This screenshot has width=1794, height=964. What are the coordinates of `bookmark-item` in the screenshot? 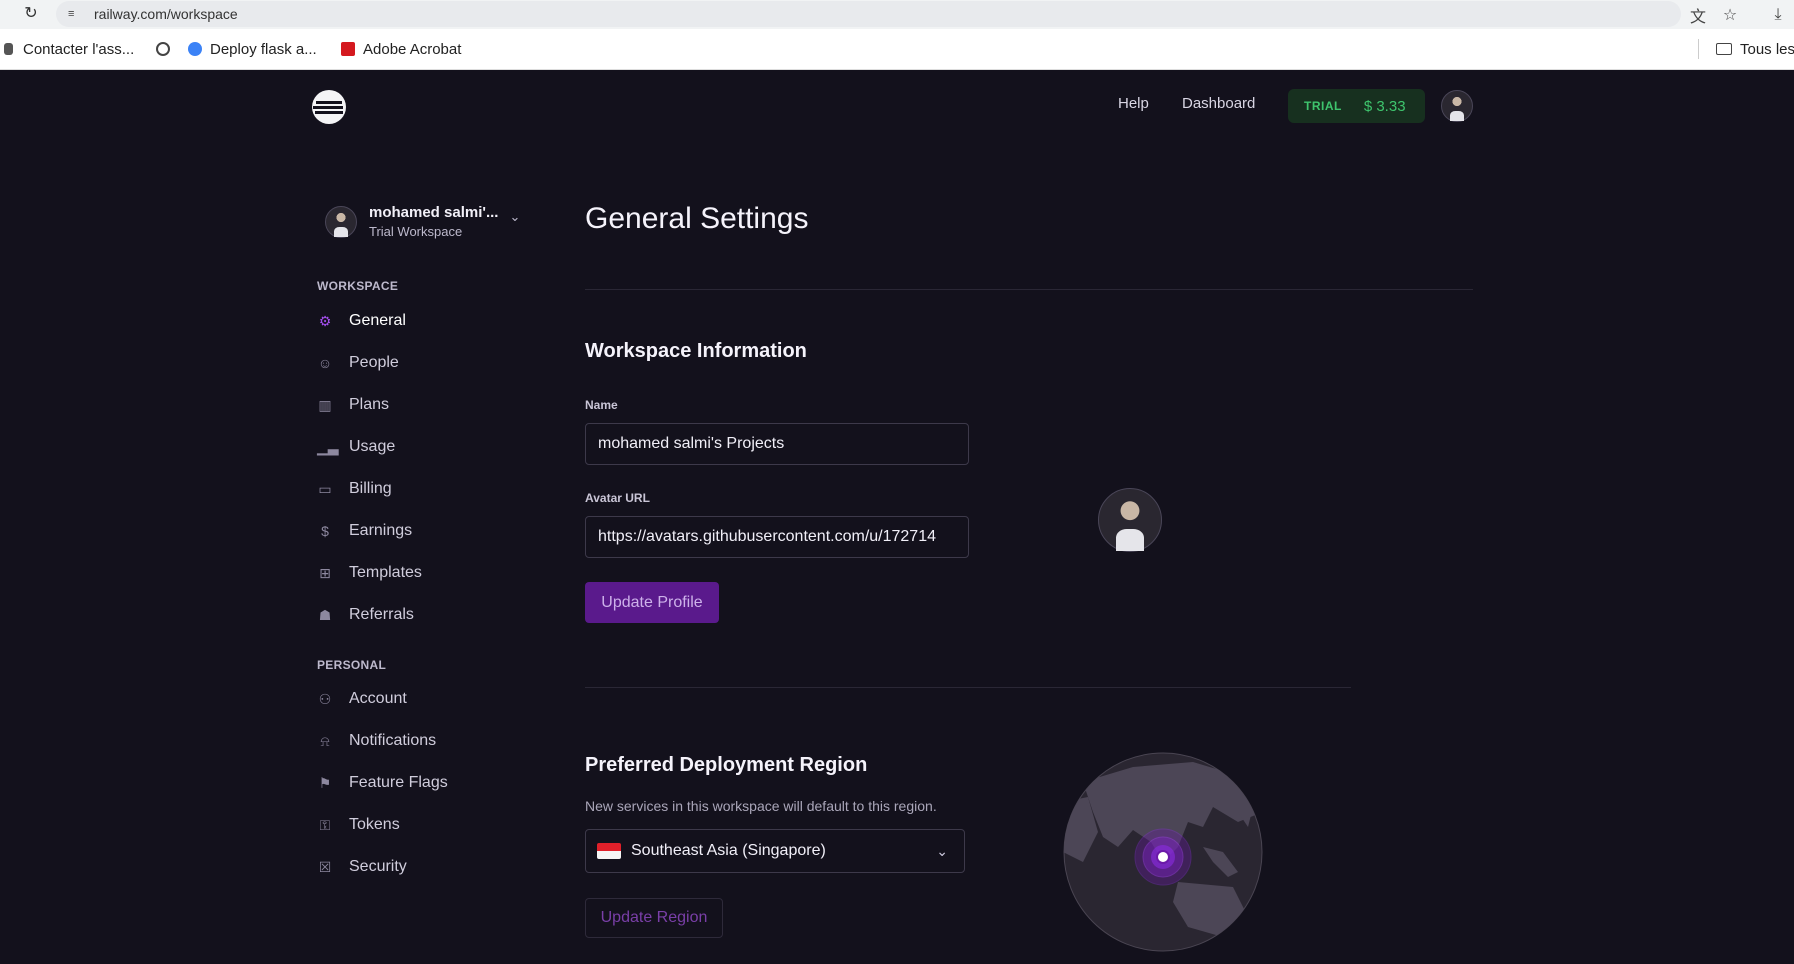 It's located at (167, 49).